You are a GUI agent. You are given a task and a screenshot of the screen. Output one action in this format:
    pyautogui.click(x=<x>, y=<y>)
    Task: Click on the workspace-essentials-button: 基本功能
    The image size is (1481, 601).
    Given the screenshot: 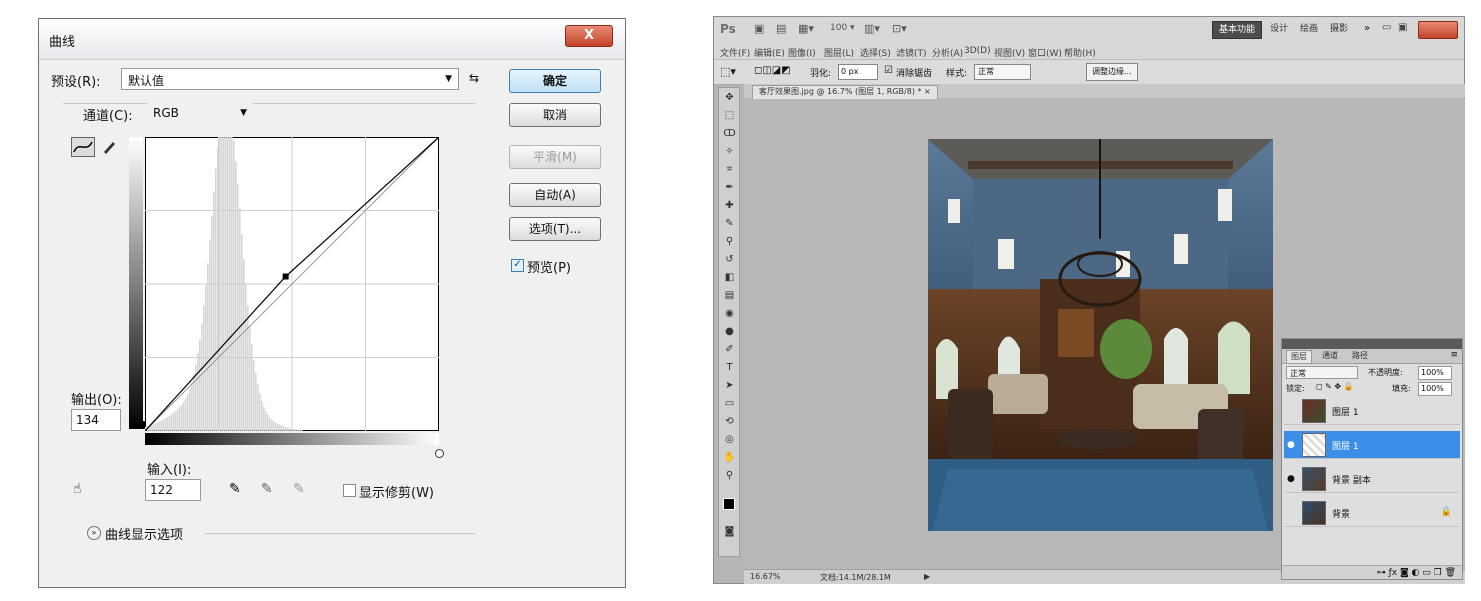 What is the action you would take?
    pyautogui.click(x=1237, y=30)
    